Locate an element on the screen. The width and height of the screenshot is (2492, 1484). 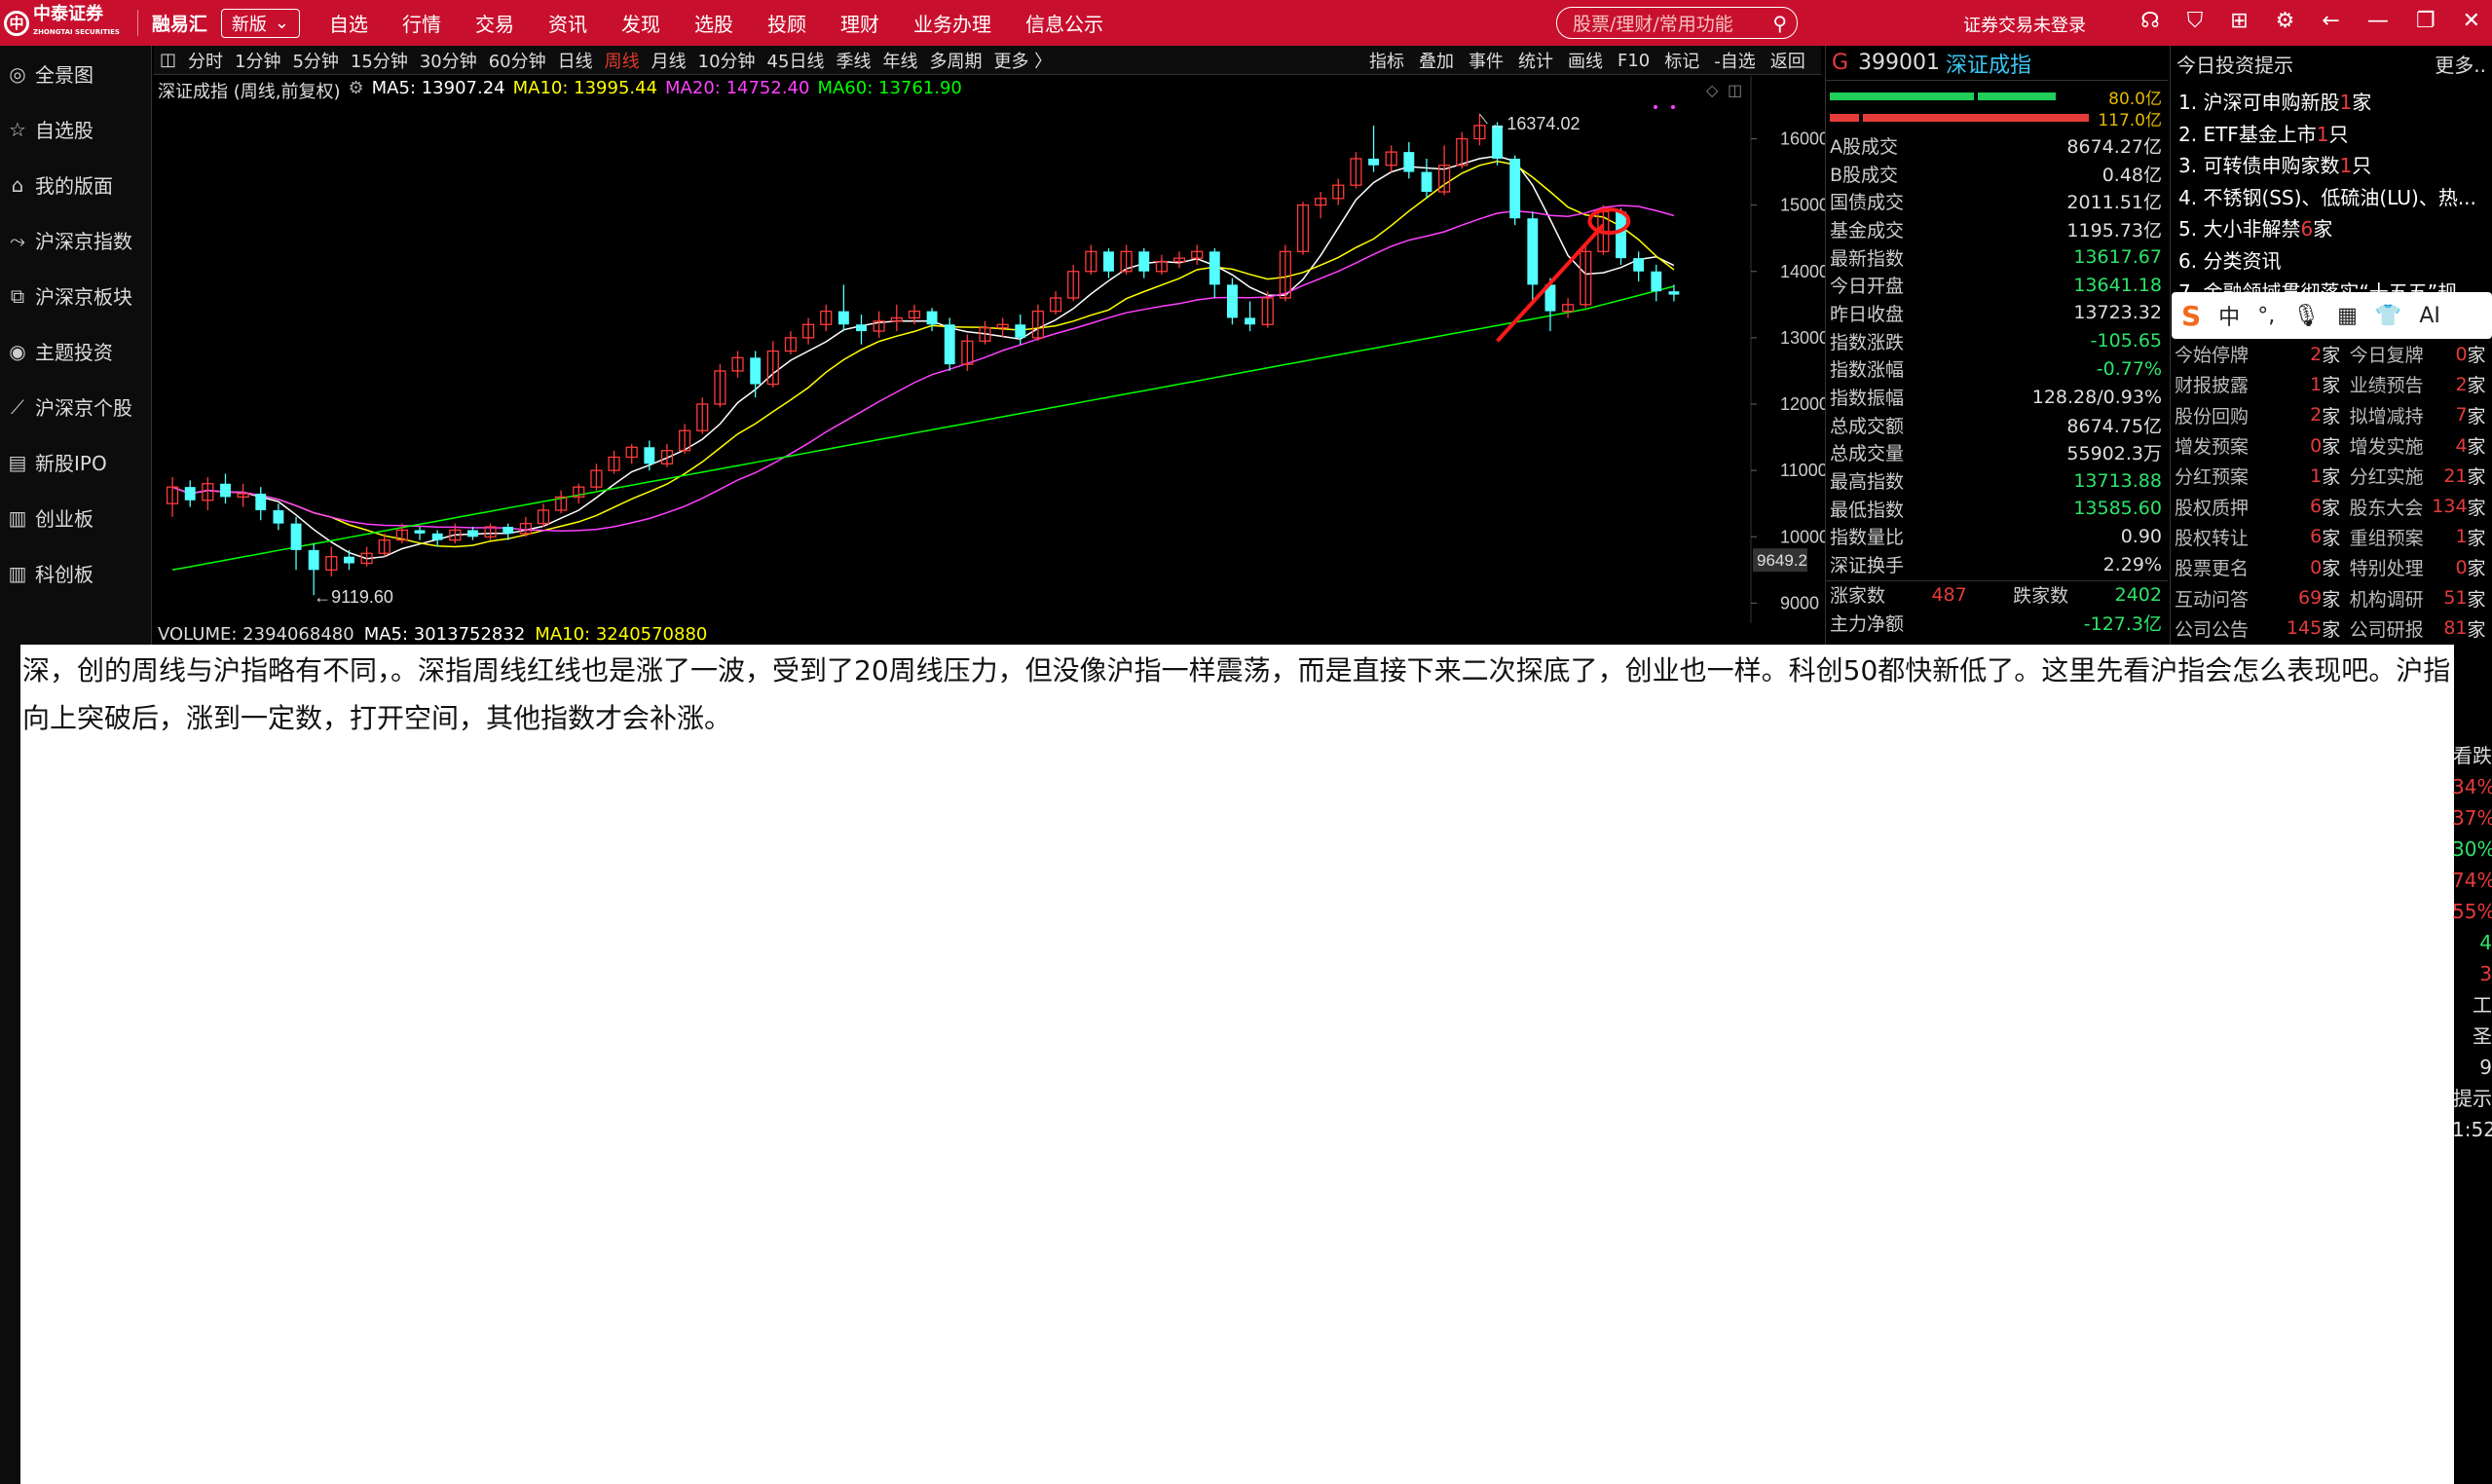
search-input: 股票/理财/常用功能 ⚲ is located at coordinates (1677, 23).